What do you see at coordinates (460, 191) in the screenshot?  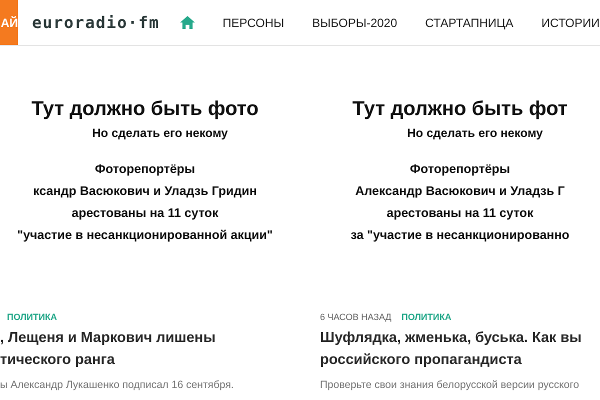 I see `image-caption: Александр Васюкович и Уладзь Г` at bounding box center [460, 191].